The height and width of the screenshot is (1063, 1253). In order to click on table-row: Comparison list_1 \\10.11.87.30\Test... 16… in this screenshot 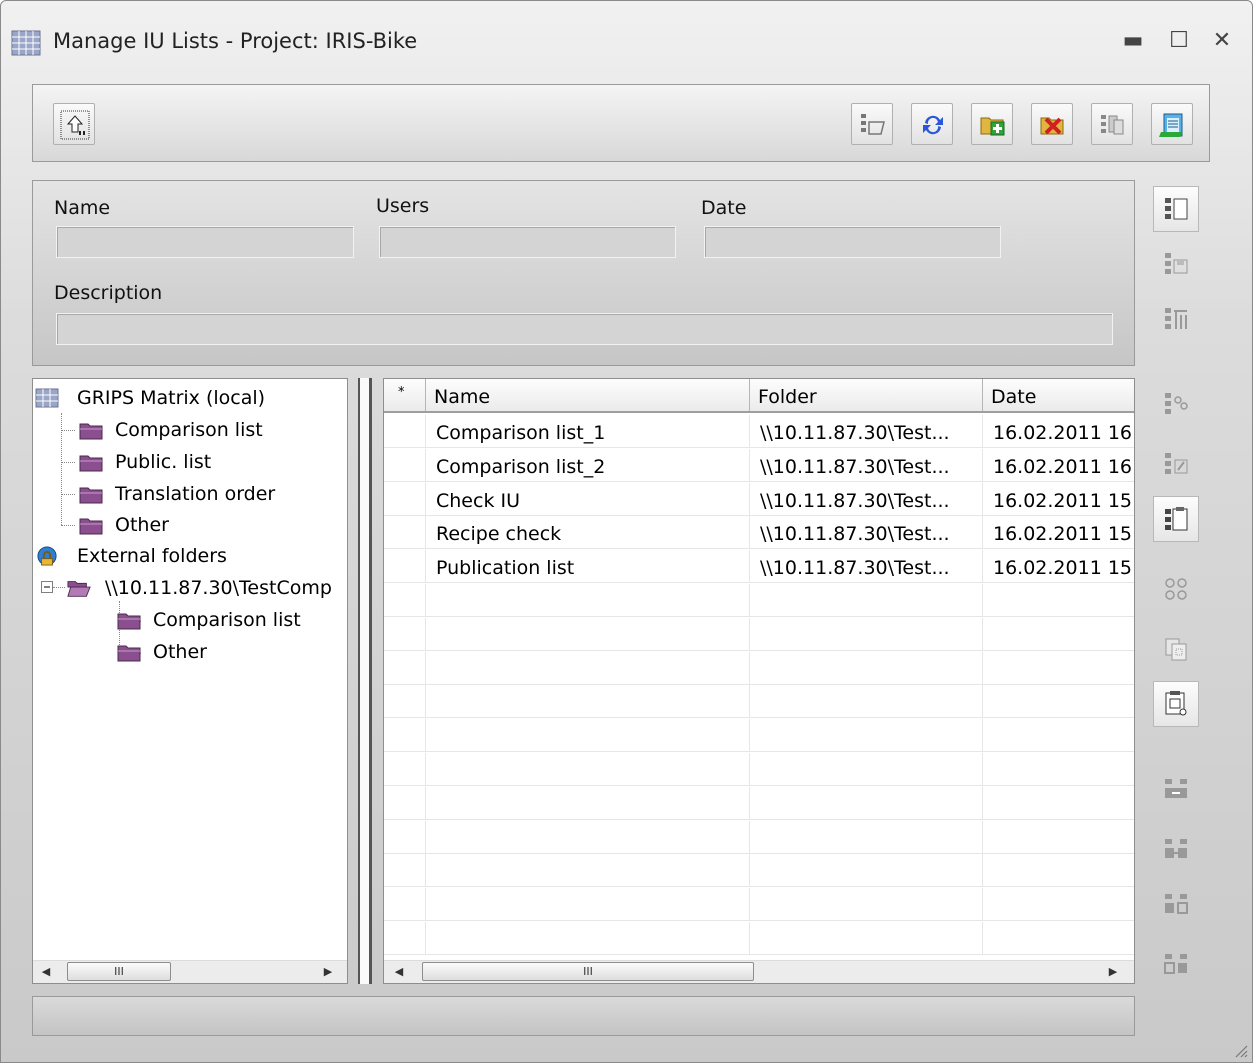, I will do `click(759, 431)`.